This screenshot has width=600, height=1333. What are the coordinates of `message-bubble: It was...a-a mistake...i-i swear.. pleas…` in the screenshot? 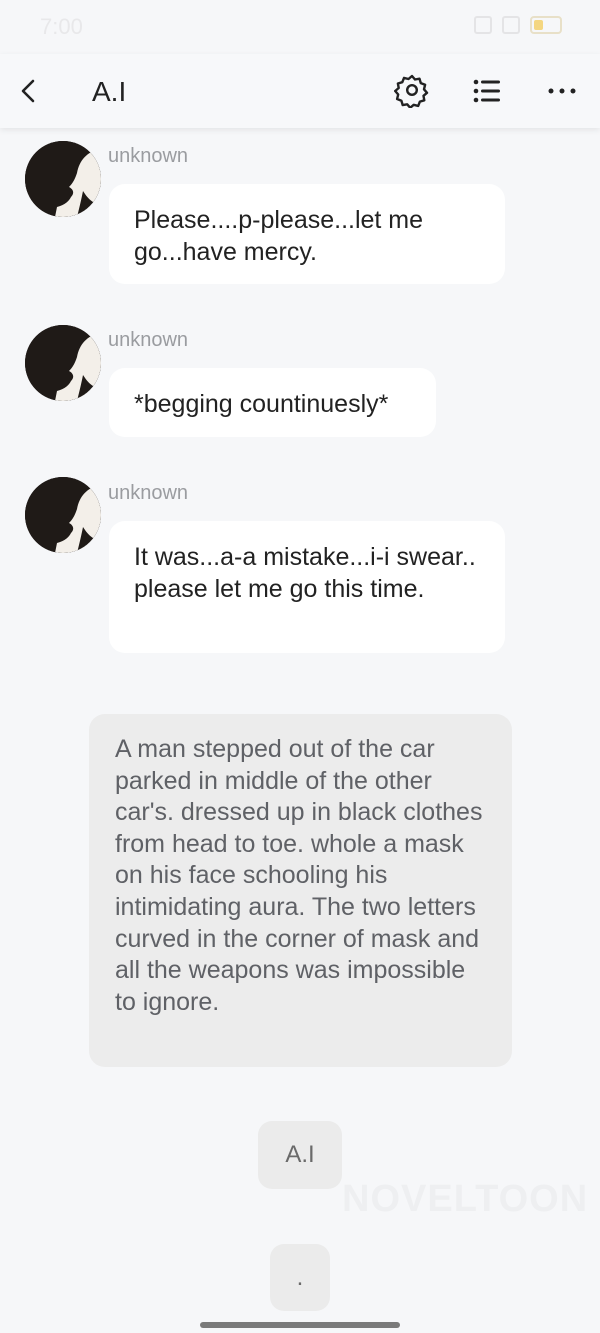 It's located at (307, 587).